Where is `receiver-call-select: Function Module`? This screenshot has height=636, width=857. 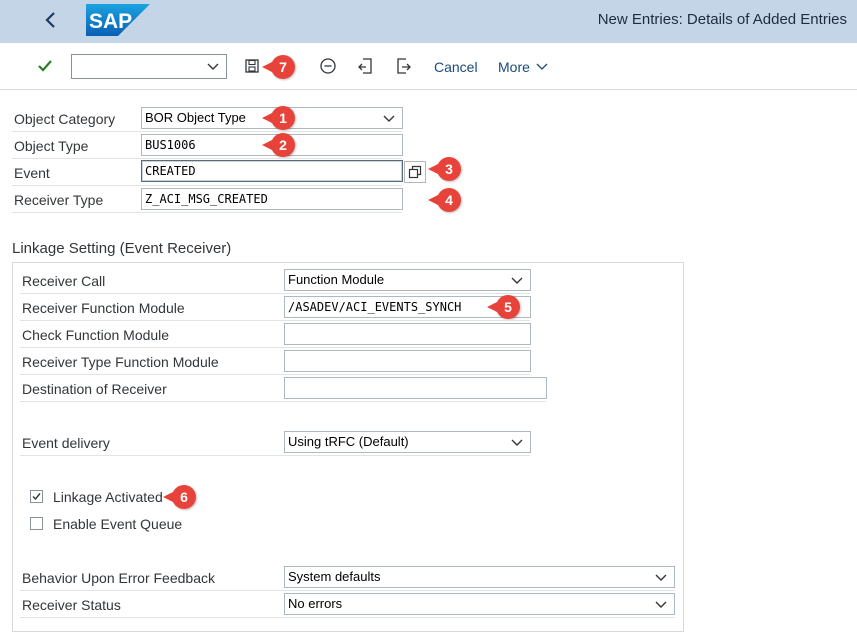
receiver-call-select: Function Module is located at coordinates (407, 280).